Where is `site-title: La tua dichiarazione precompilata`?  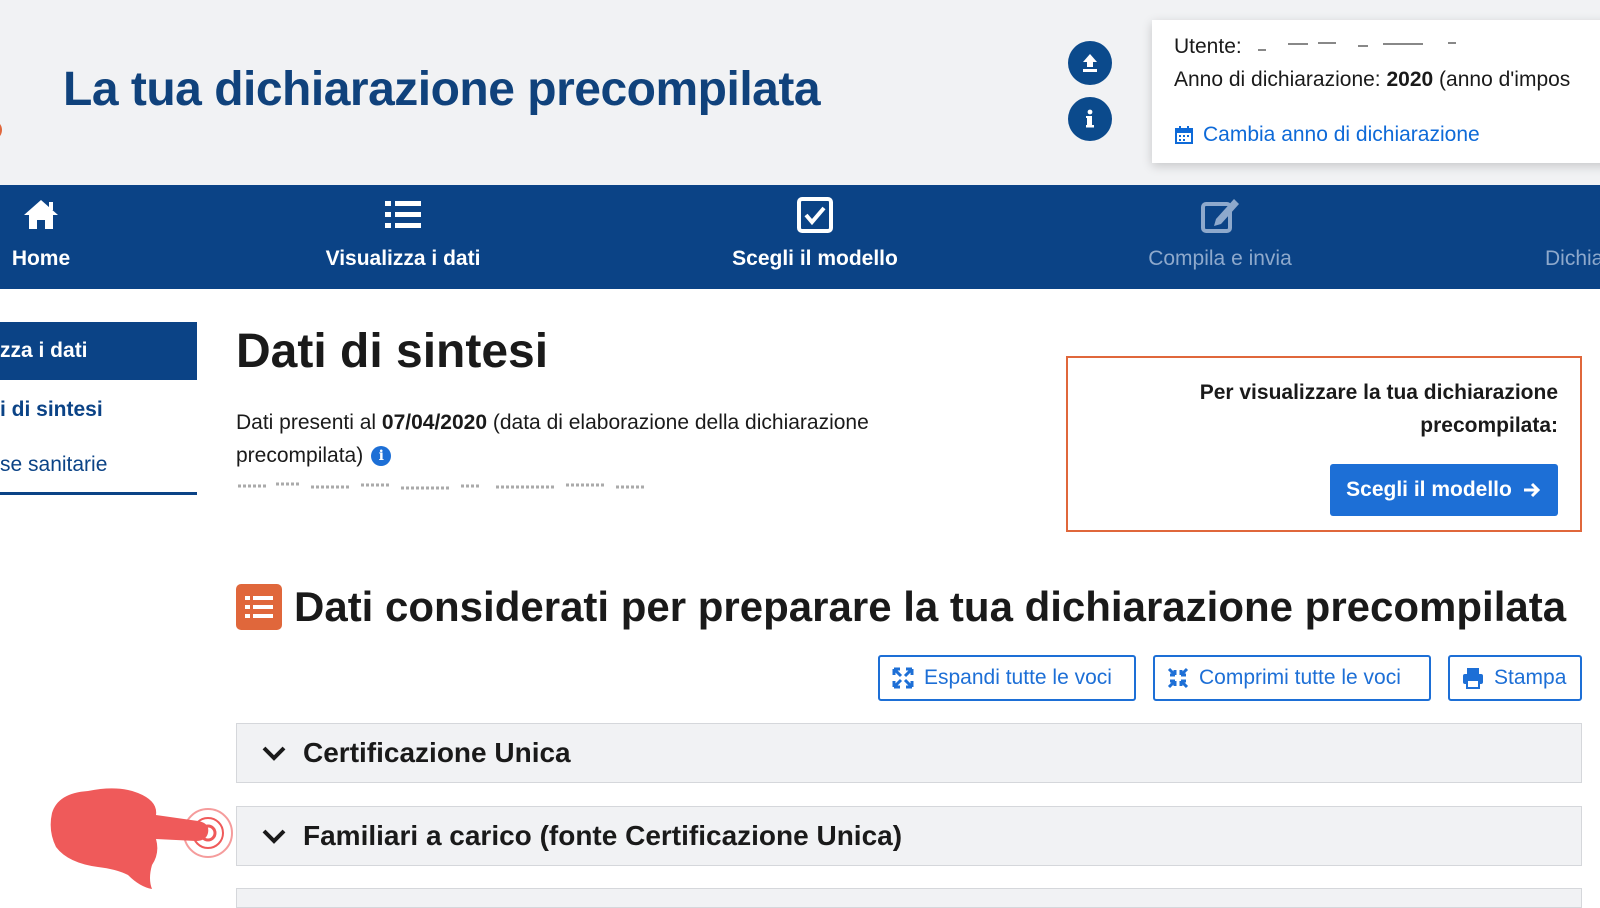 site-title: La tua dichiarazione precompilata is located at coordinates (442, 89).